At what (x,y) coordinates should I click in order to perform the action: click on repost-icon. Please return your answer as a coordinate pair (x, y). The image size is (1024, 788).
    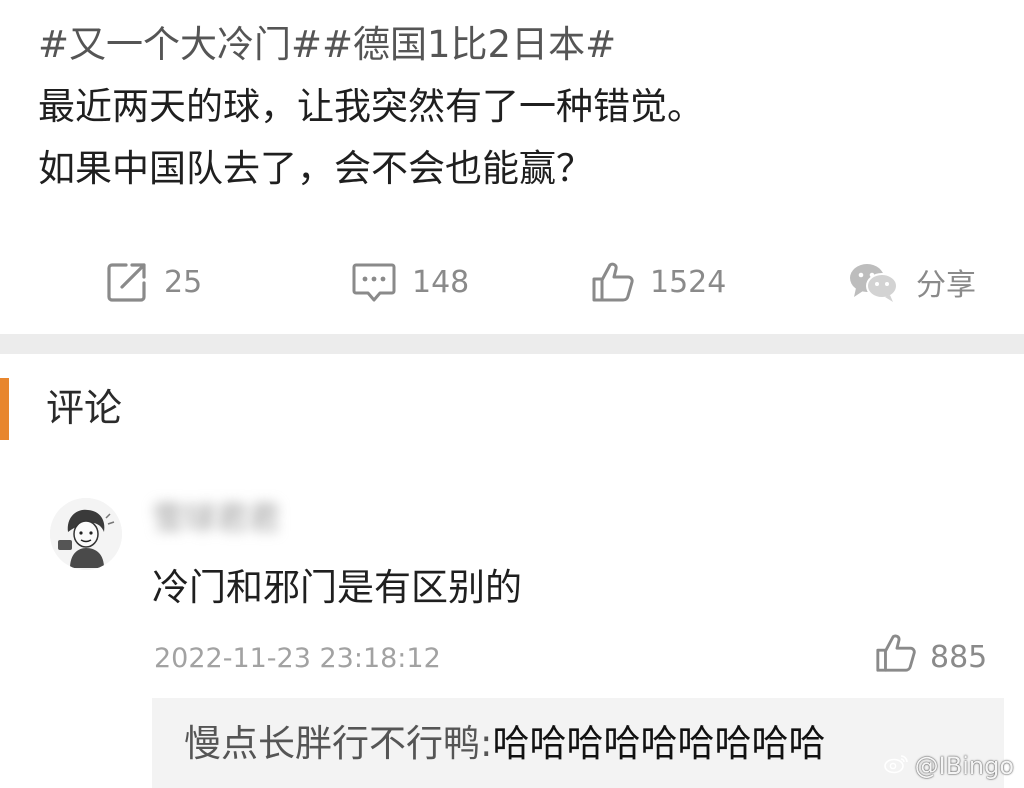
    Looking at the image, I should click on (127, 282).